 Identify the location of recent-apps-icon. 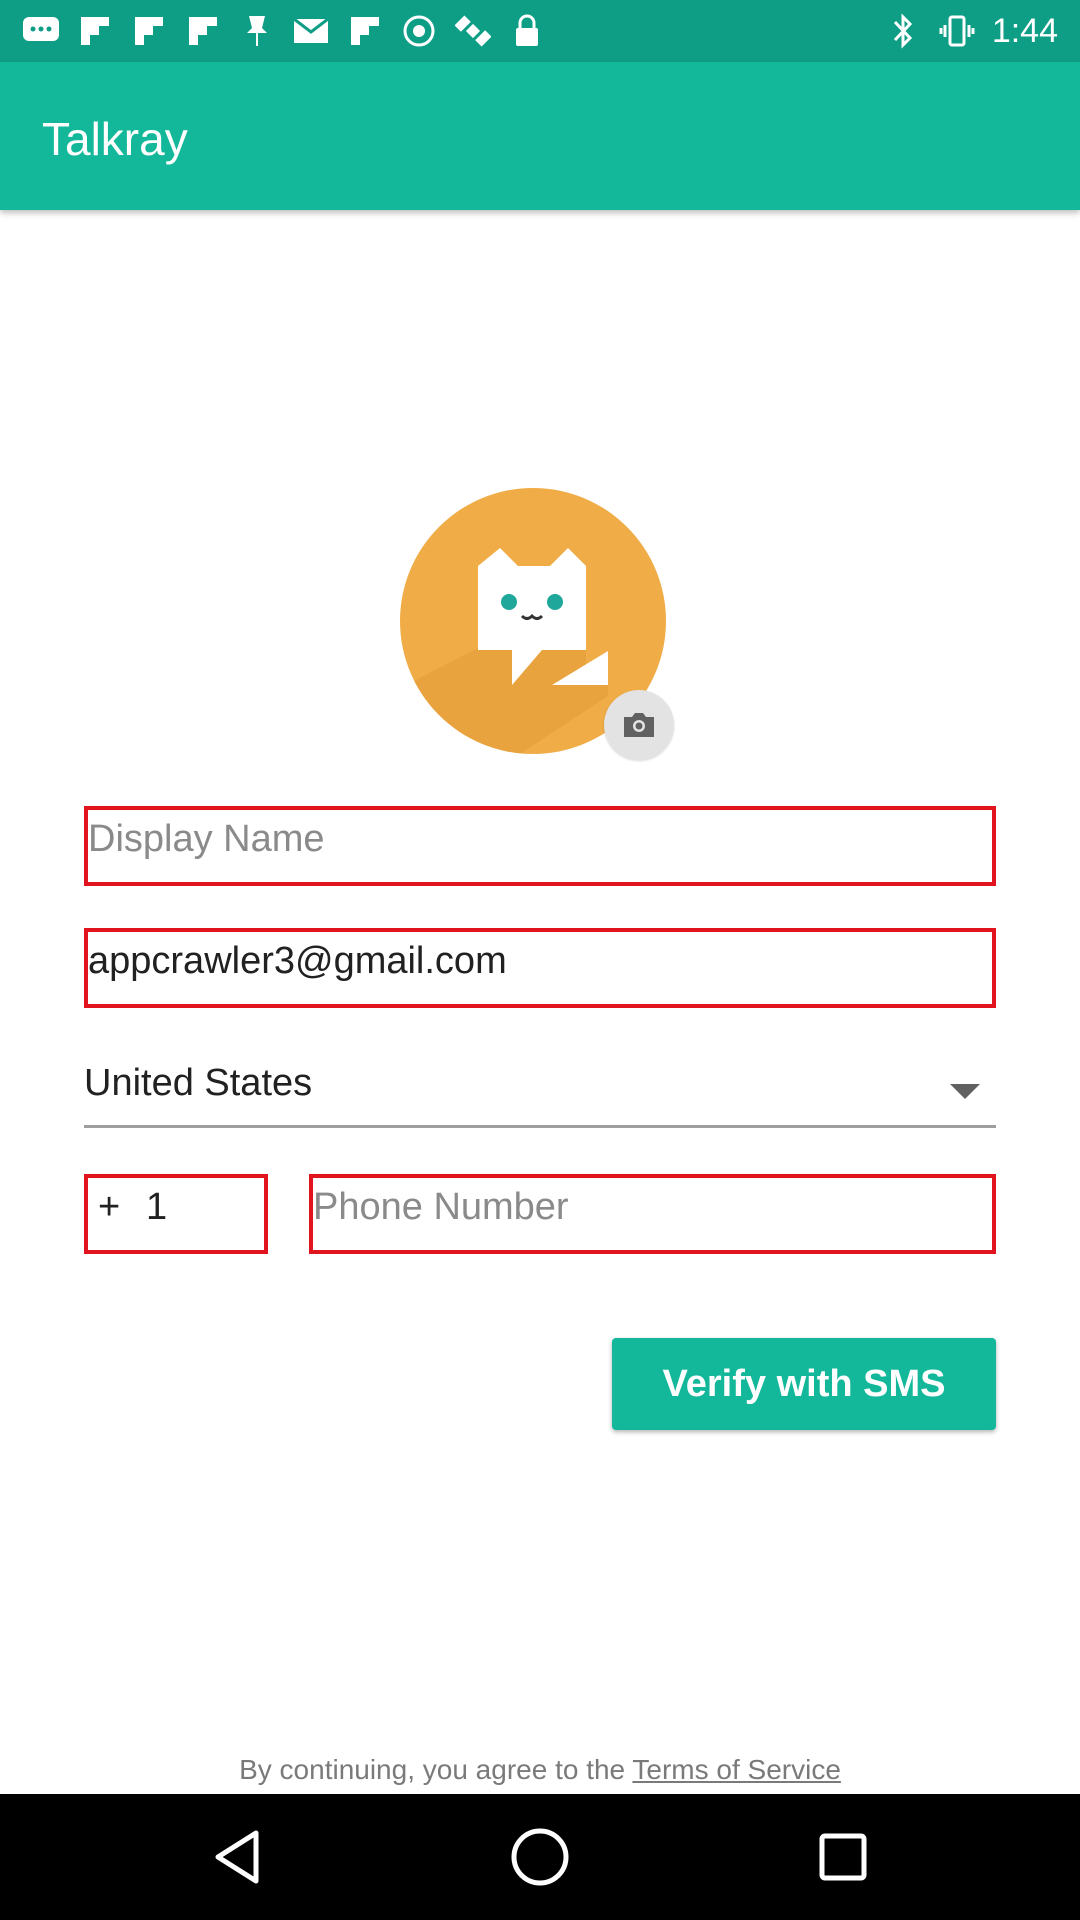
(843, 1857).